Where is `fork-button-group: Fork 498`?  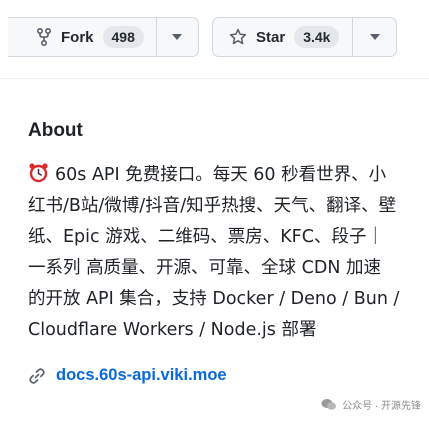
fork-button-group: Fork 498 is located at coordinates (103, 37).